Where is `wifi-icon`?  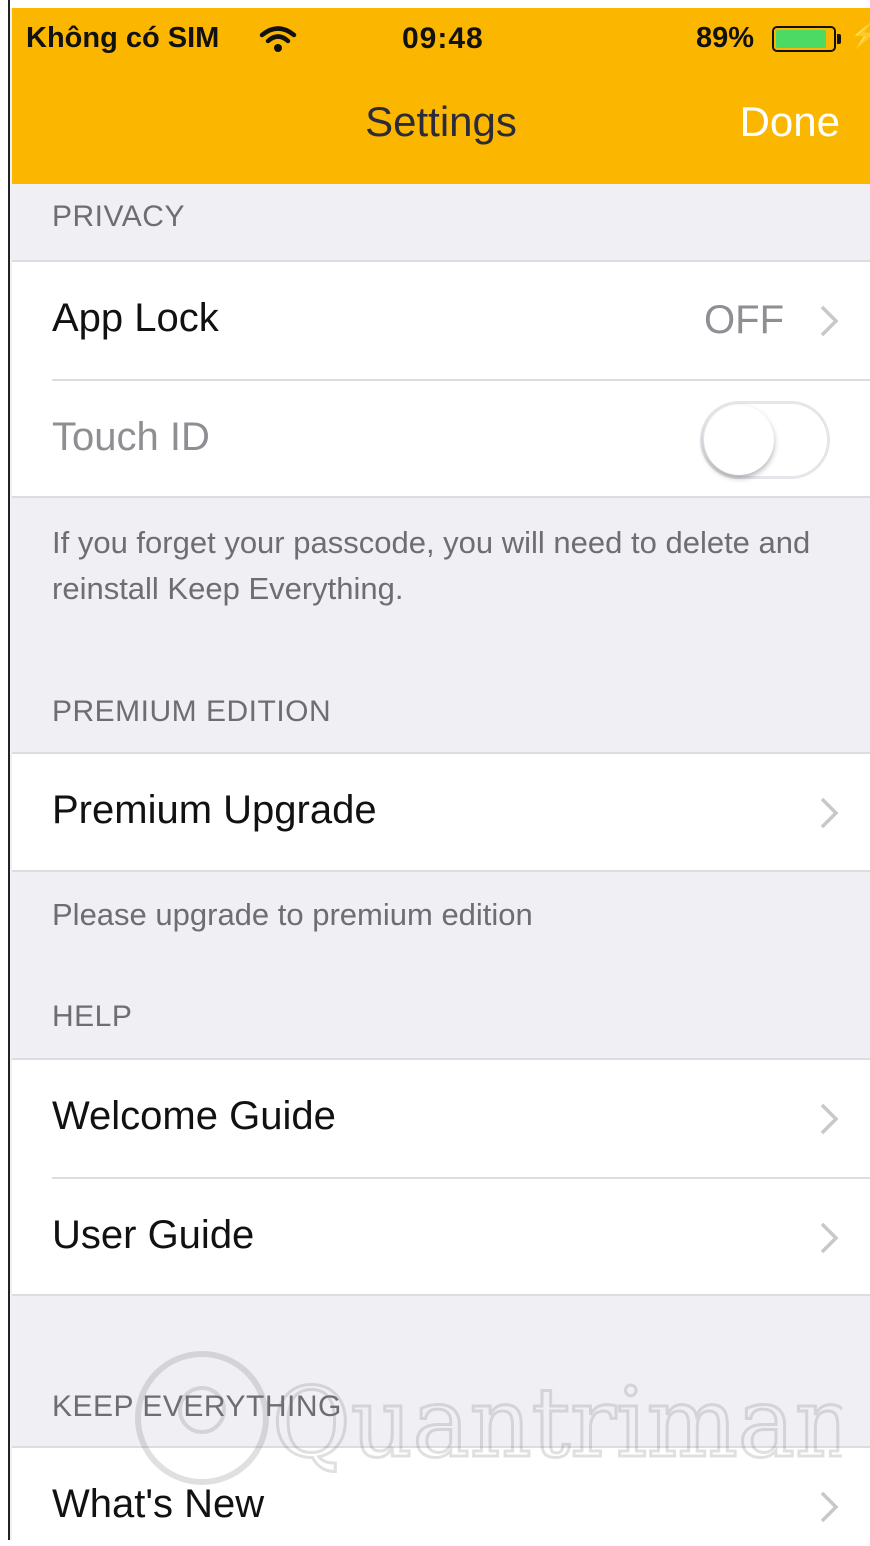 wifi-icon is located at coordinates (278, 39).